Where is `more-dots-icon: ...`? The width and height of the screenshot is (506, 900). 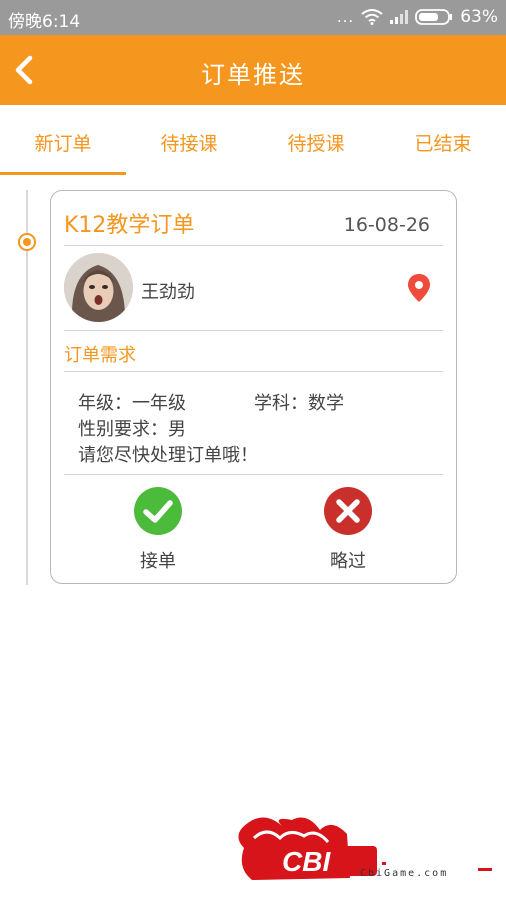 more-dots-icon: ... is located at coordinates (345, 17).